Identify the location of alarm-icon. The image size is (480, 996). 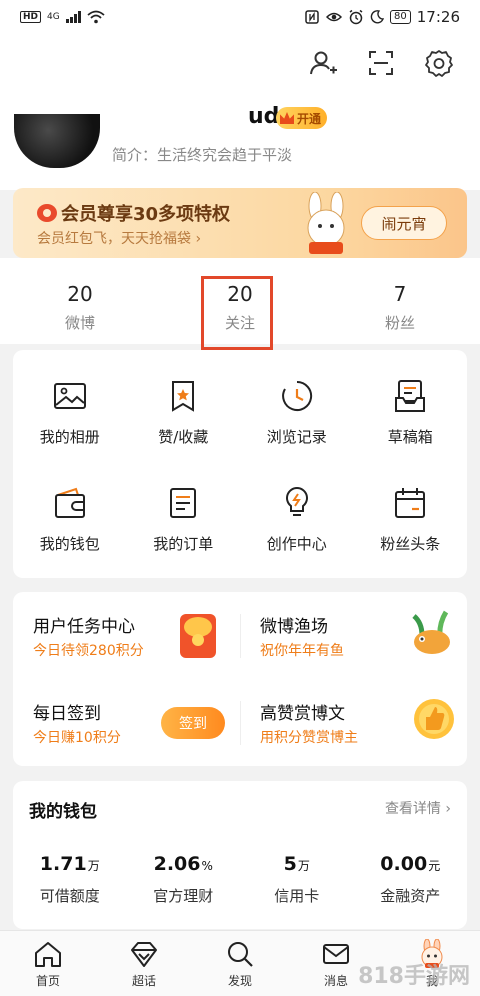
(356, 17).